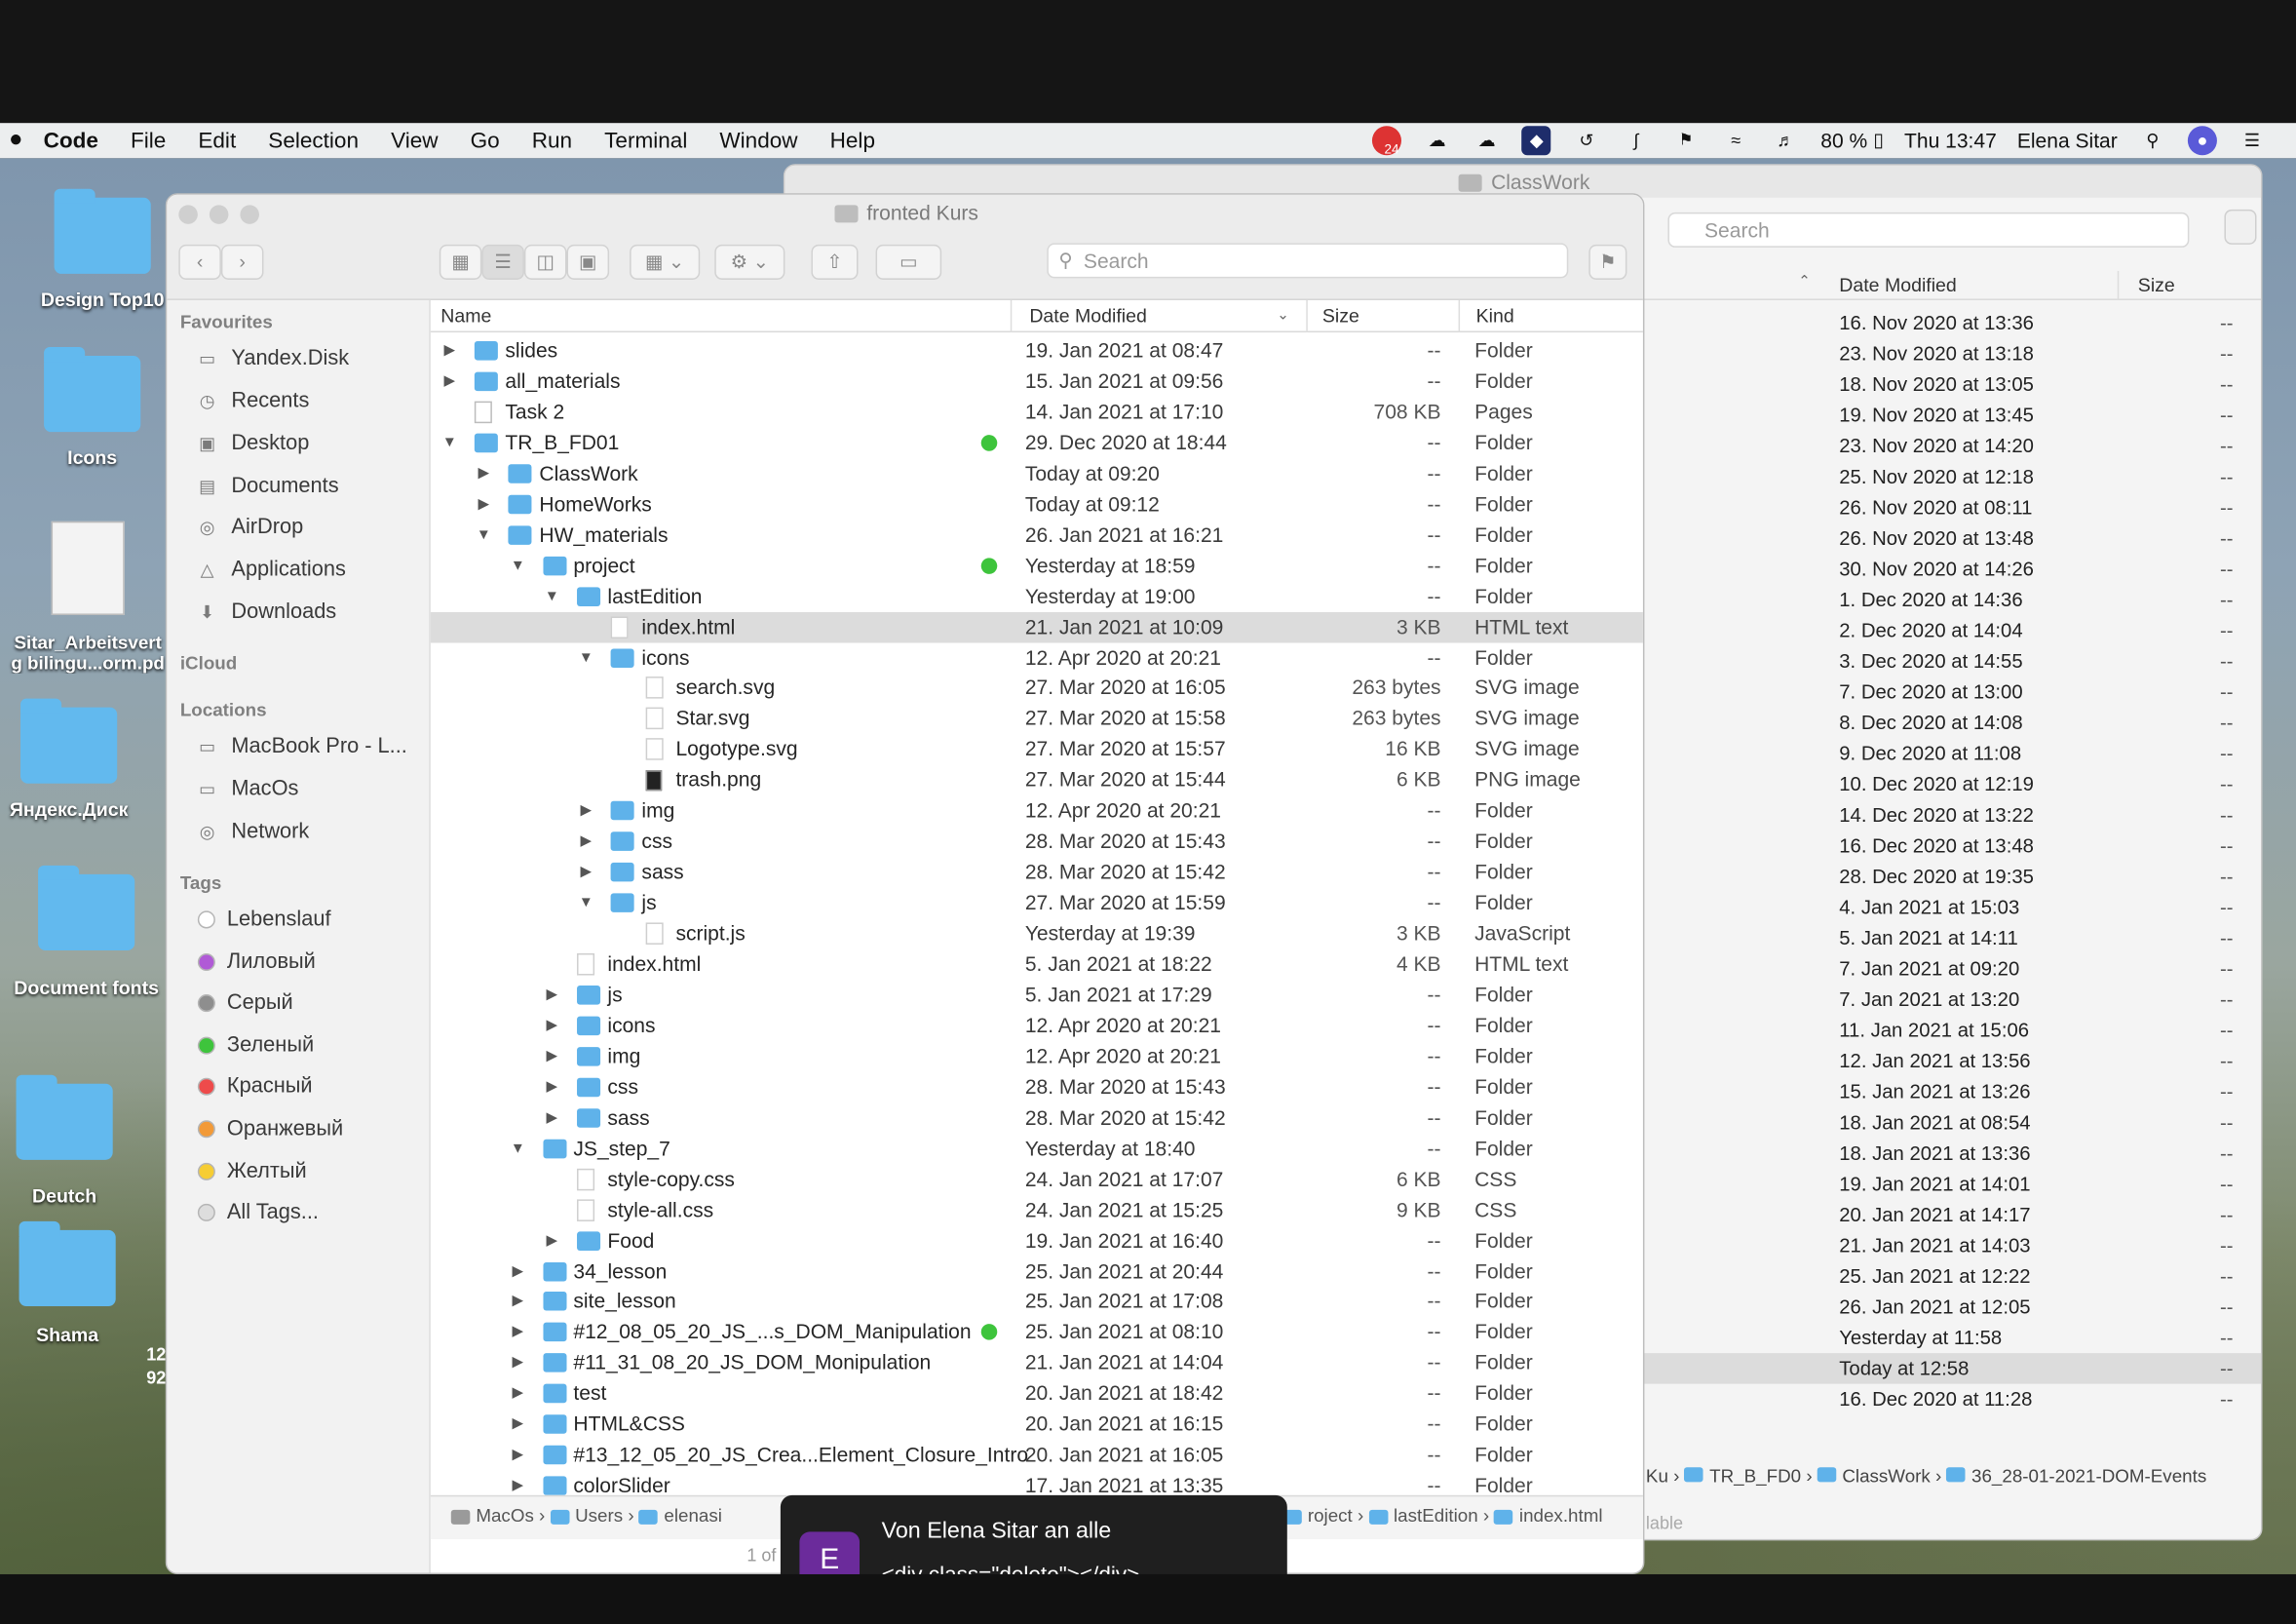 The height and width of the screenshot is (1624, 2296). What do you see at coordinates (217, 140) in the screenshot?
I see `menu-edit: Edit` at bounding box center [217, 140].